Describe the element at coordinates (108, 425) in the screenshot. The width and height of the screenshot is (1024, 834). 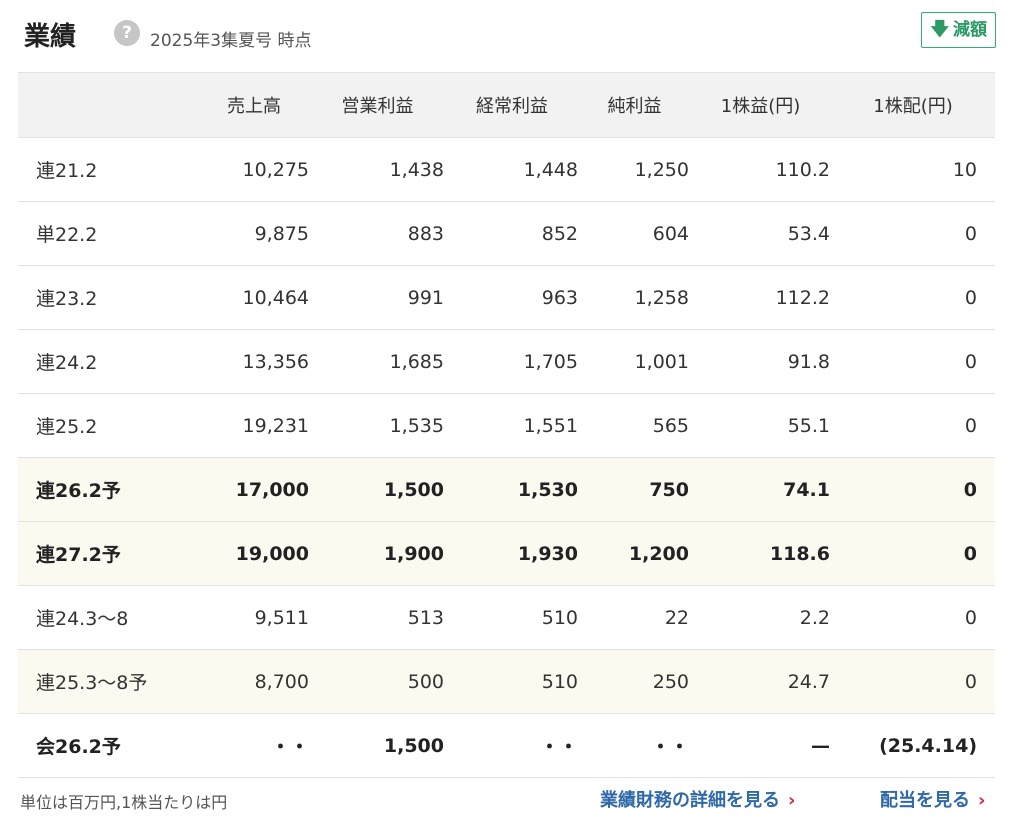
I see `period-label: 連25.2` at that location.